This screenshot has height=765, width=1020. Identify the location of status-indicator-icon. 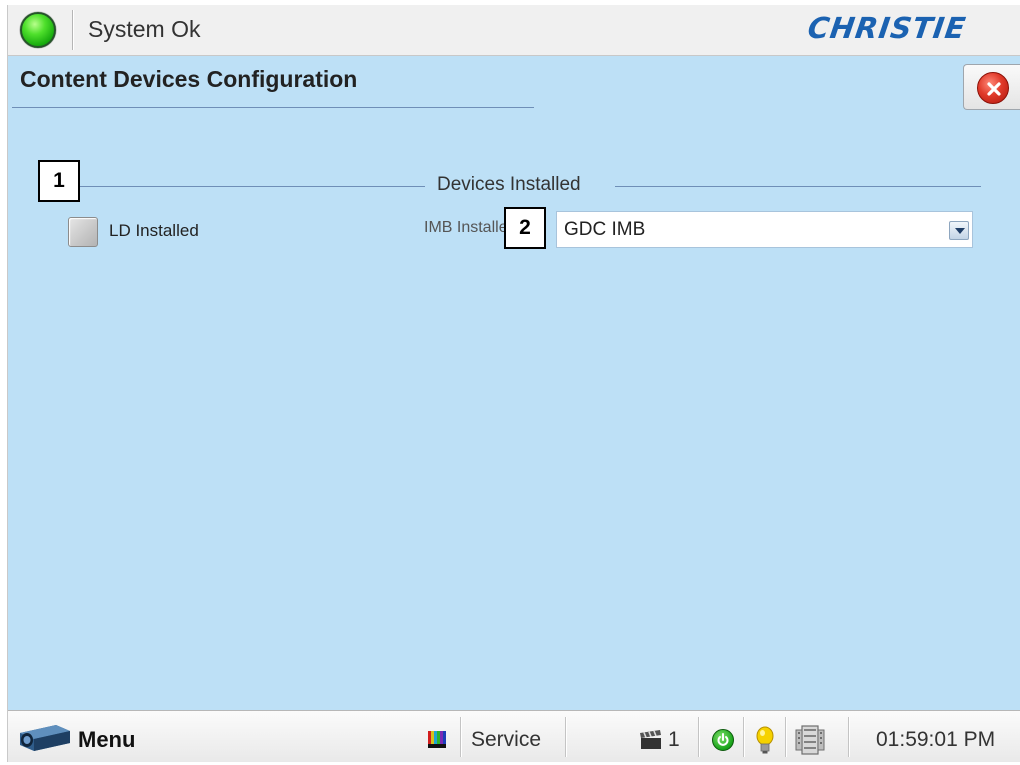
(38, 30).